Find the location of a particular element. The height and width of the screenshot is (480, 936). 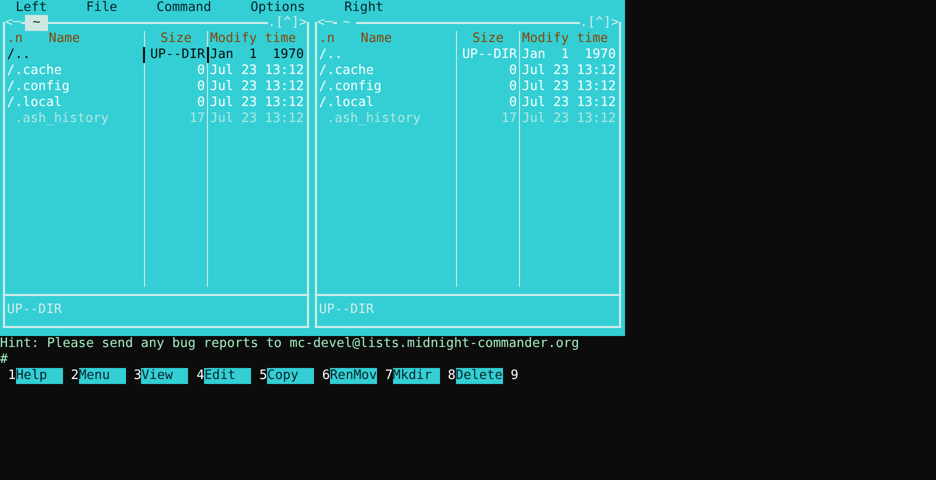

panel-path: ~ is located at coordinates (36, 23).